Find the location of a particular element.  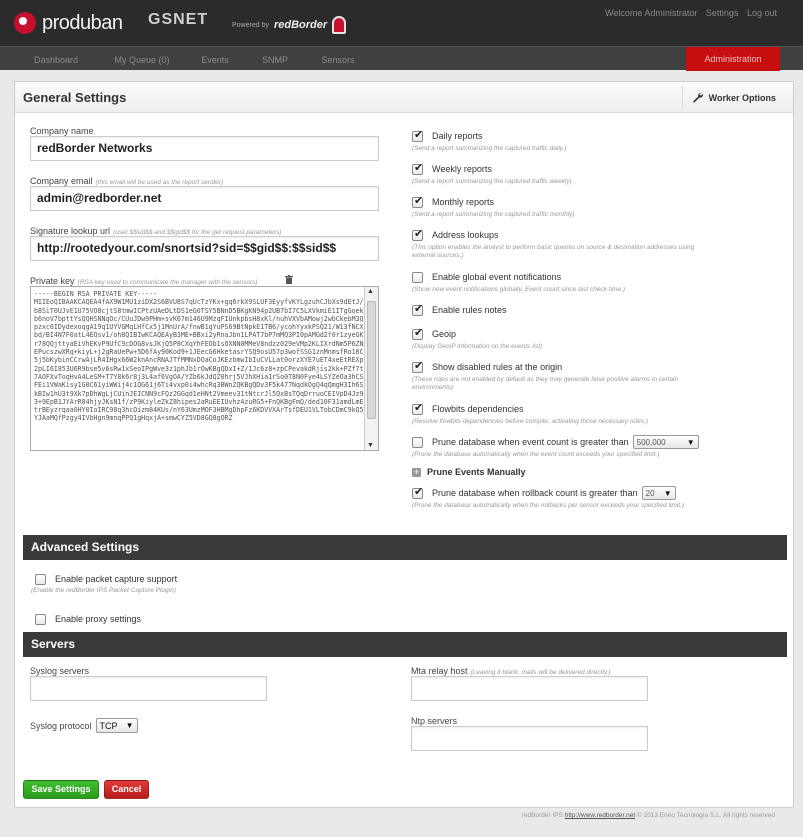

prune-event-select: 500,000 ▼ is located at coordinates (665, 442).